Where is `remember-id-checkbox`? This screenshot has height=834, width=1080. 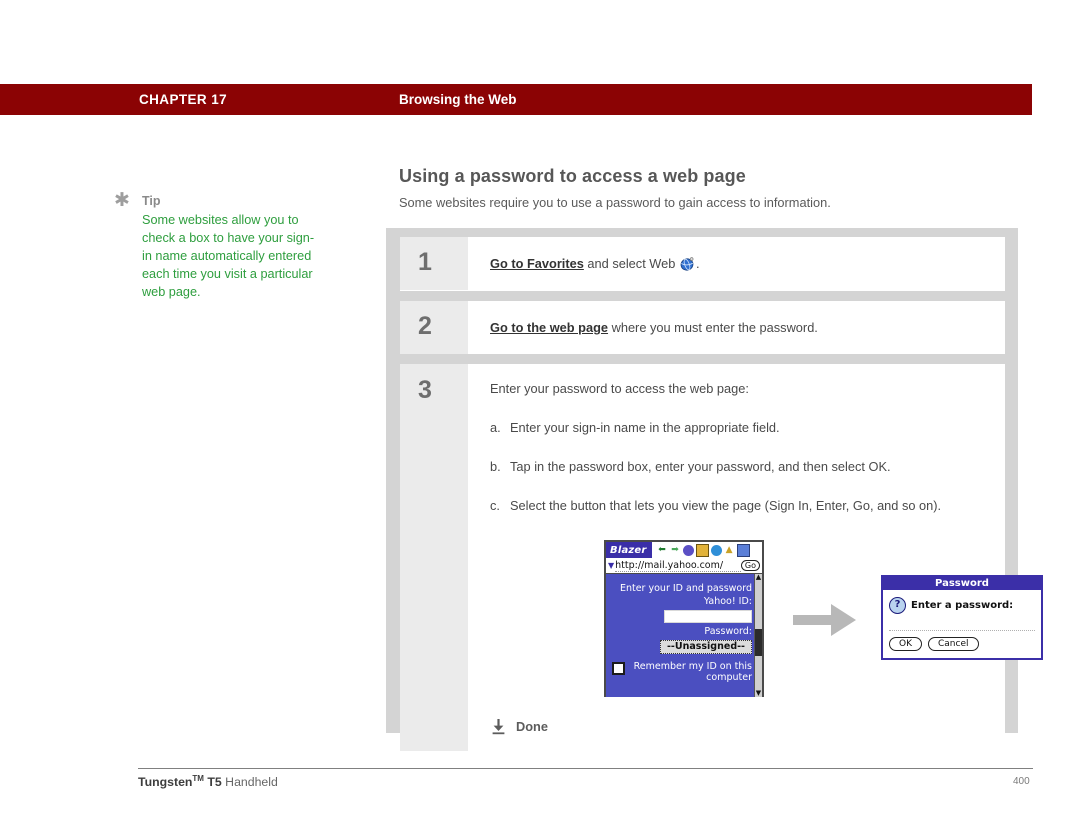 remember-id-checkbox is located at coordinates (618, 668).